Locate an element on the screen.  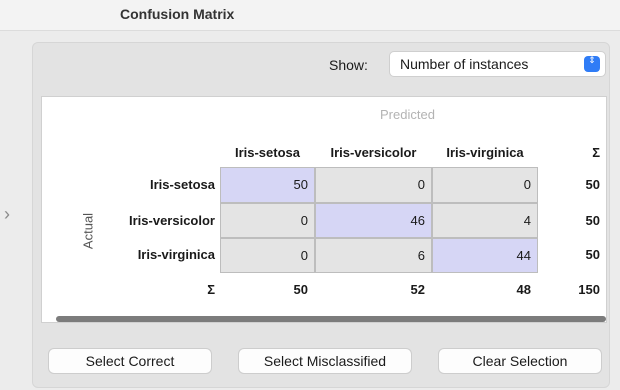
column-header-versicolor: Iris-versicolor is located at coordinates (373, 152).